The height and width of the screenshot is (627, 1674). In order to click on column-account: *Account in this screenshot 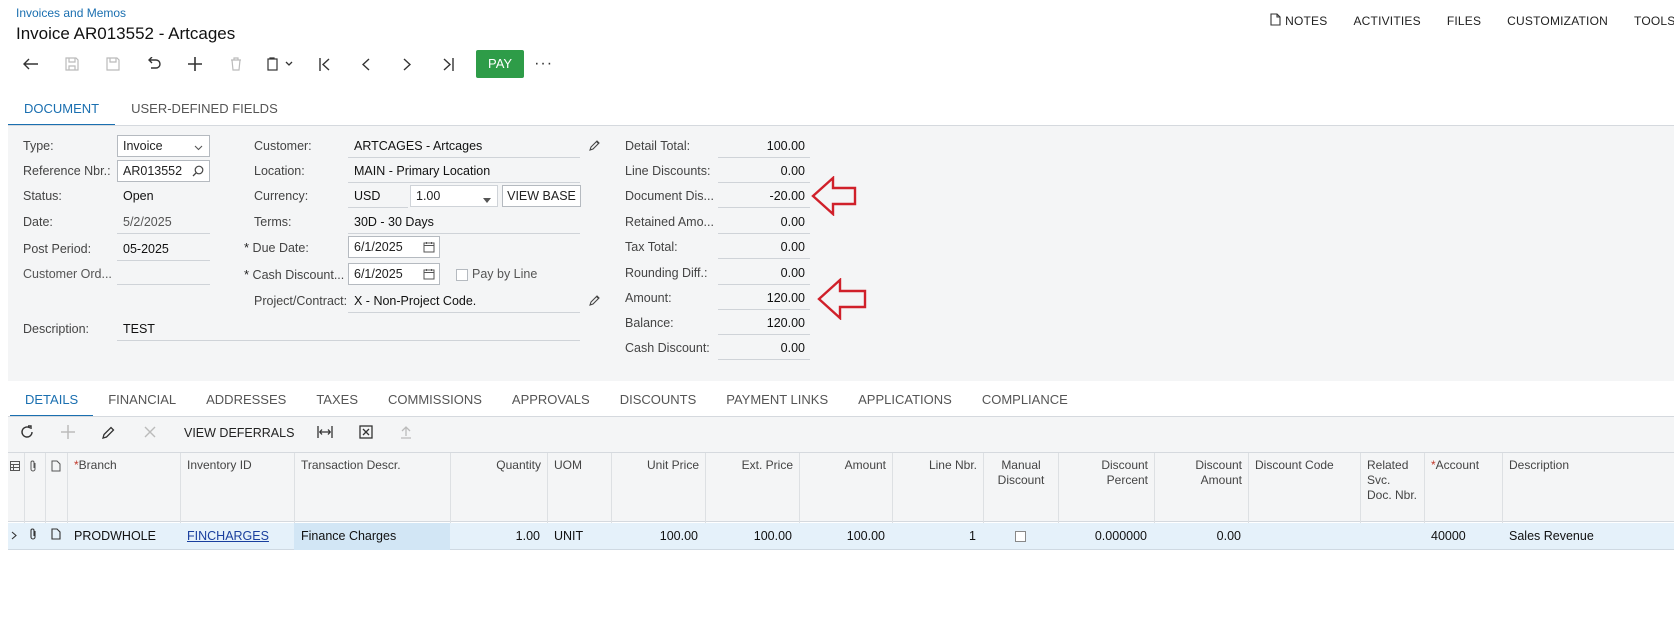, I will do `click(1463, 488)`.